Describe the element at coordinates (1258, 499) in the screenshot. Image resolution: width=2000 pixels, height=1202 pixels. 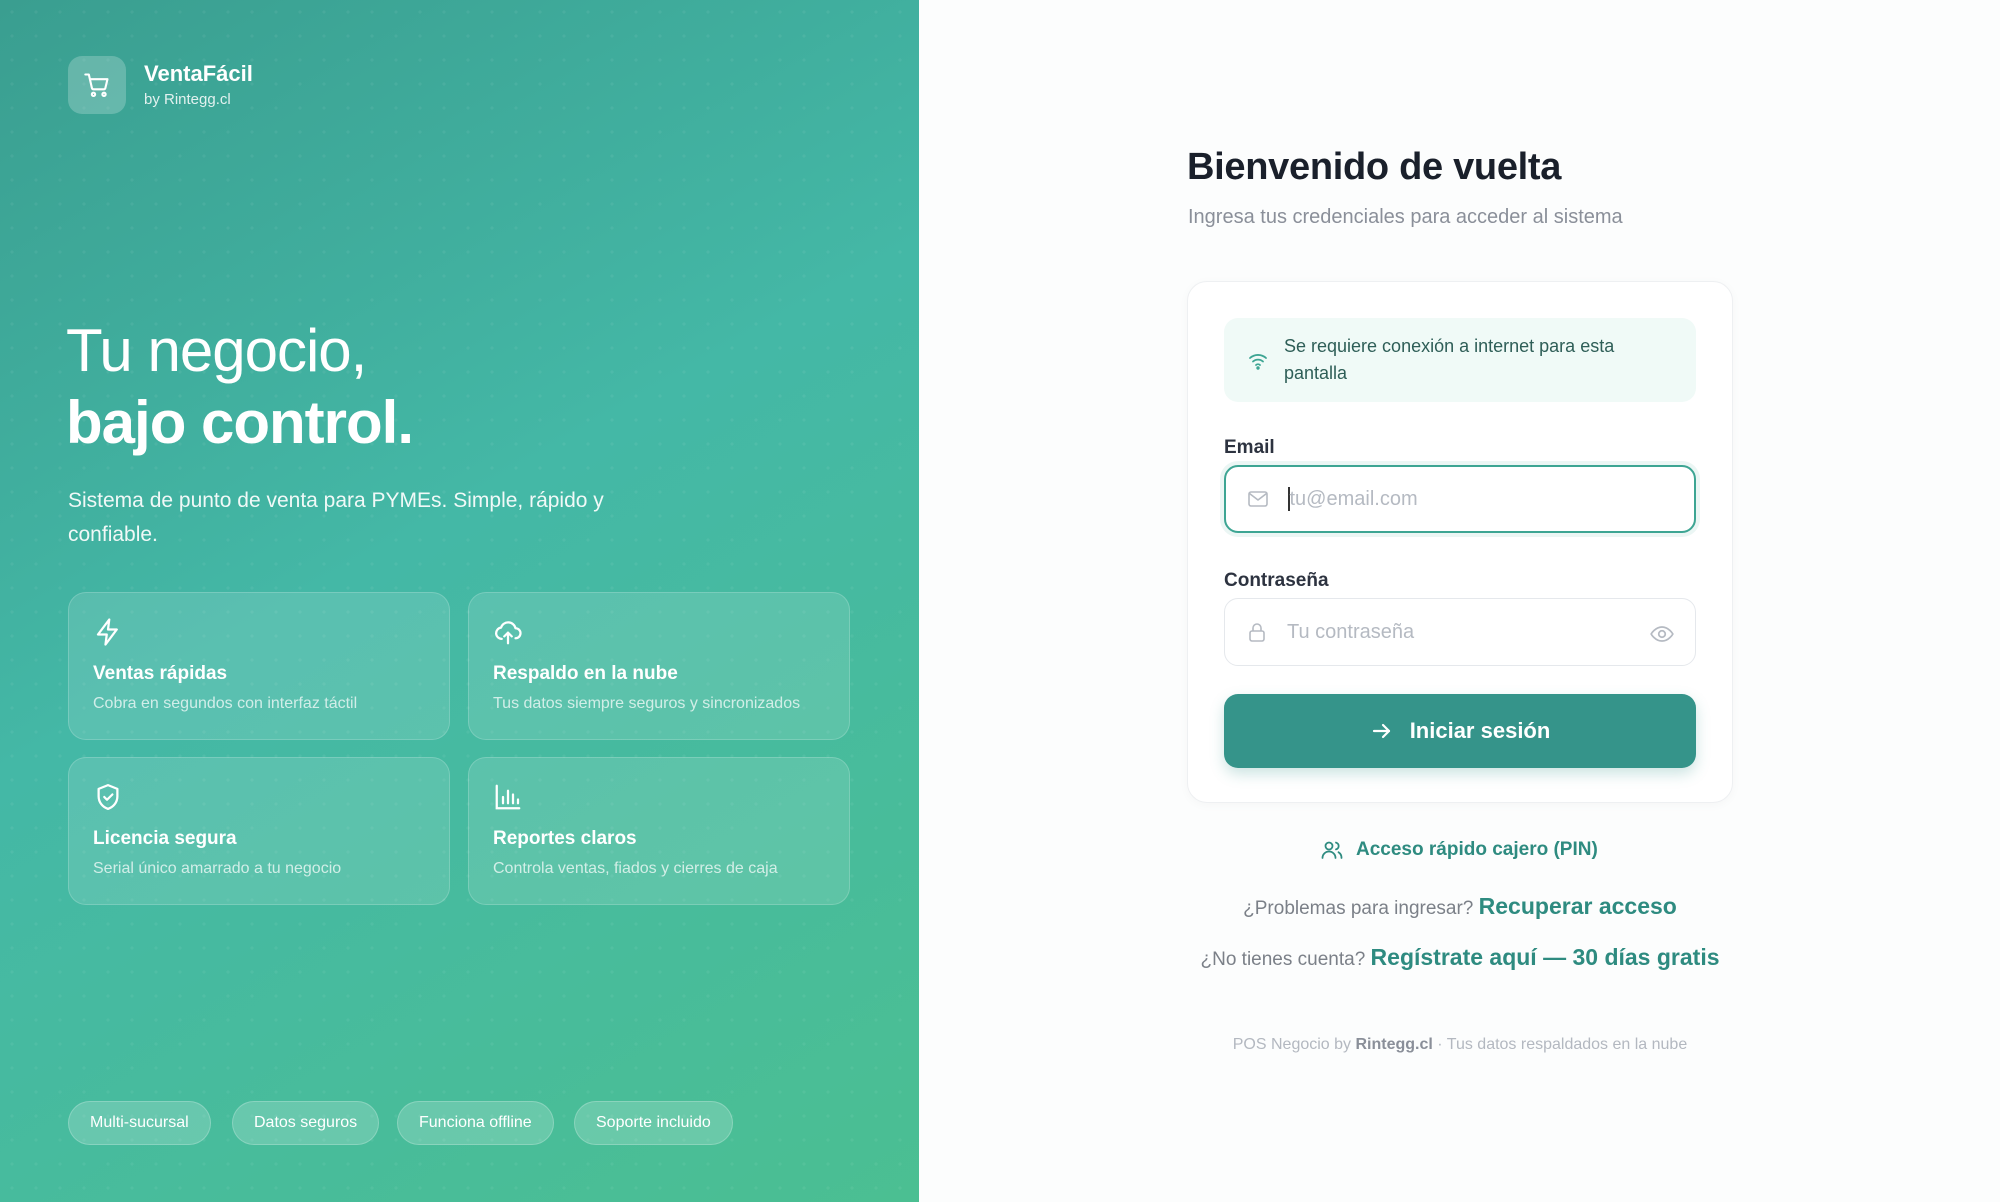
I see `mail-icon` at that location.